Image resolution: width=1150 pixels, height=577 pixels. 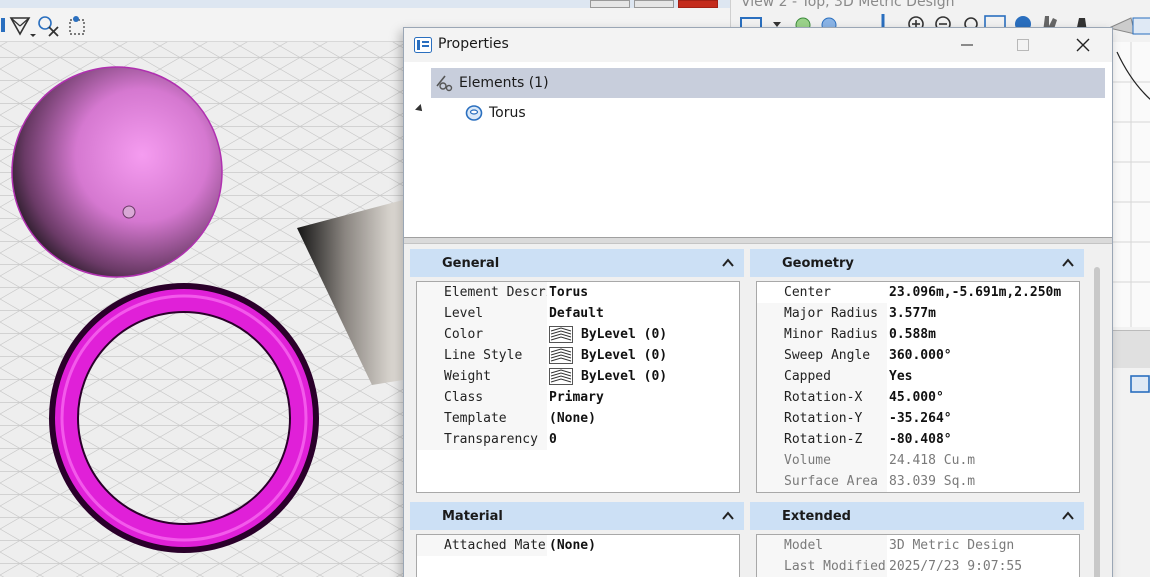 What do you see at coordinates (420, 109) in the screenshot?
I see `tree-collapse-arrow-icon` at bounding box center [420, 109].